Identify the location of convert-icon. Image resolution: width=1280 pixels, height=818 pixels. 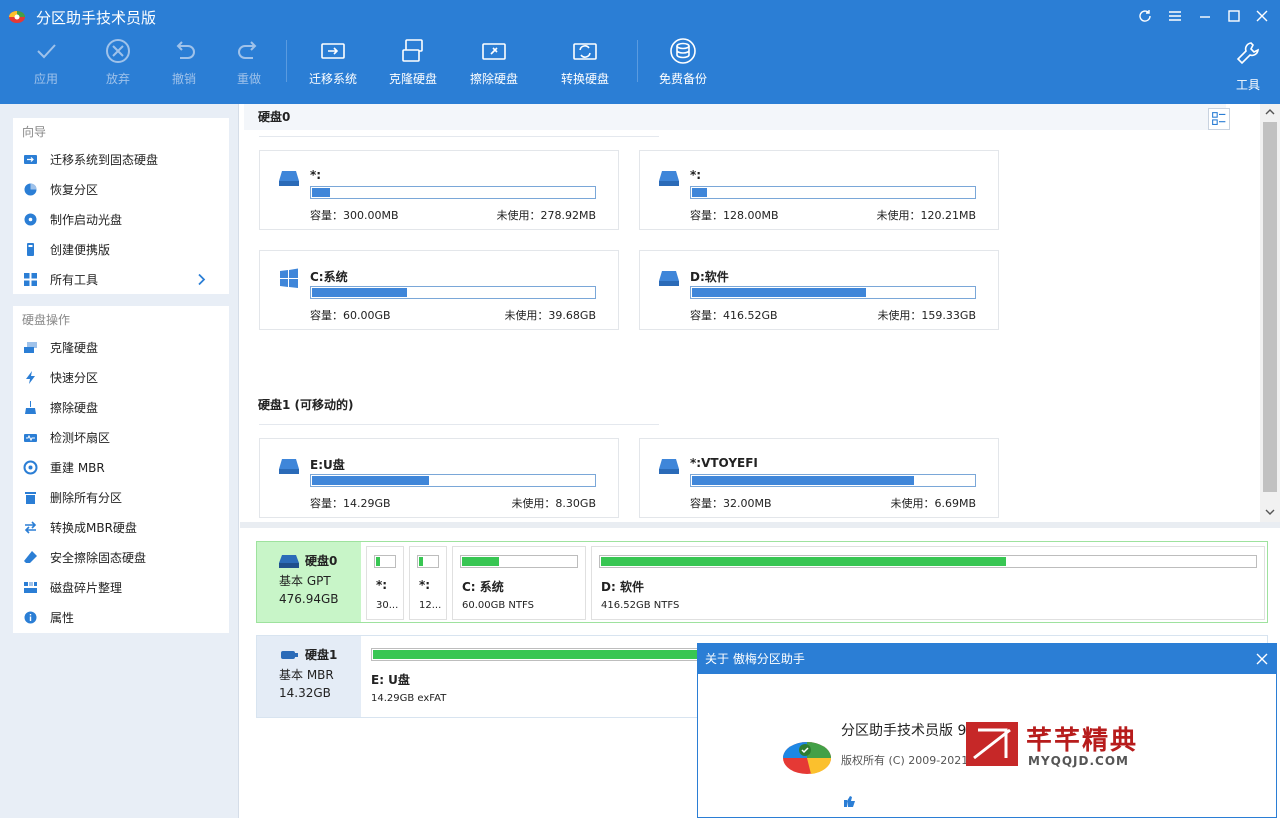
(30, 527).